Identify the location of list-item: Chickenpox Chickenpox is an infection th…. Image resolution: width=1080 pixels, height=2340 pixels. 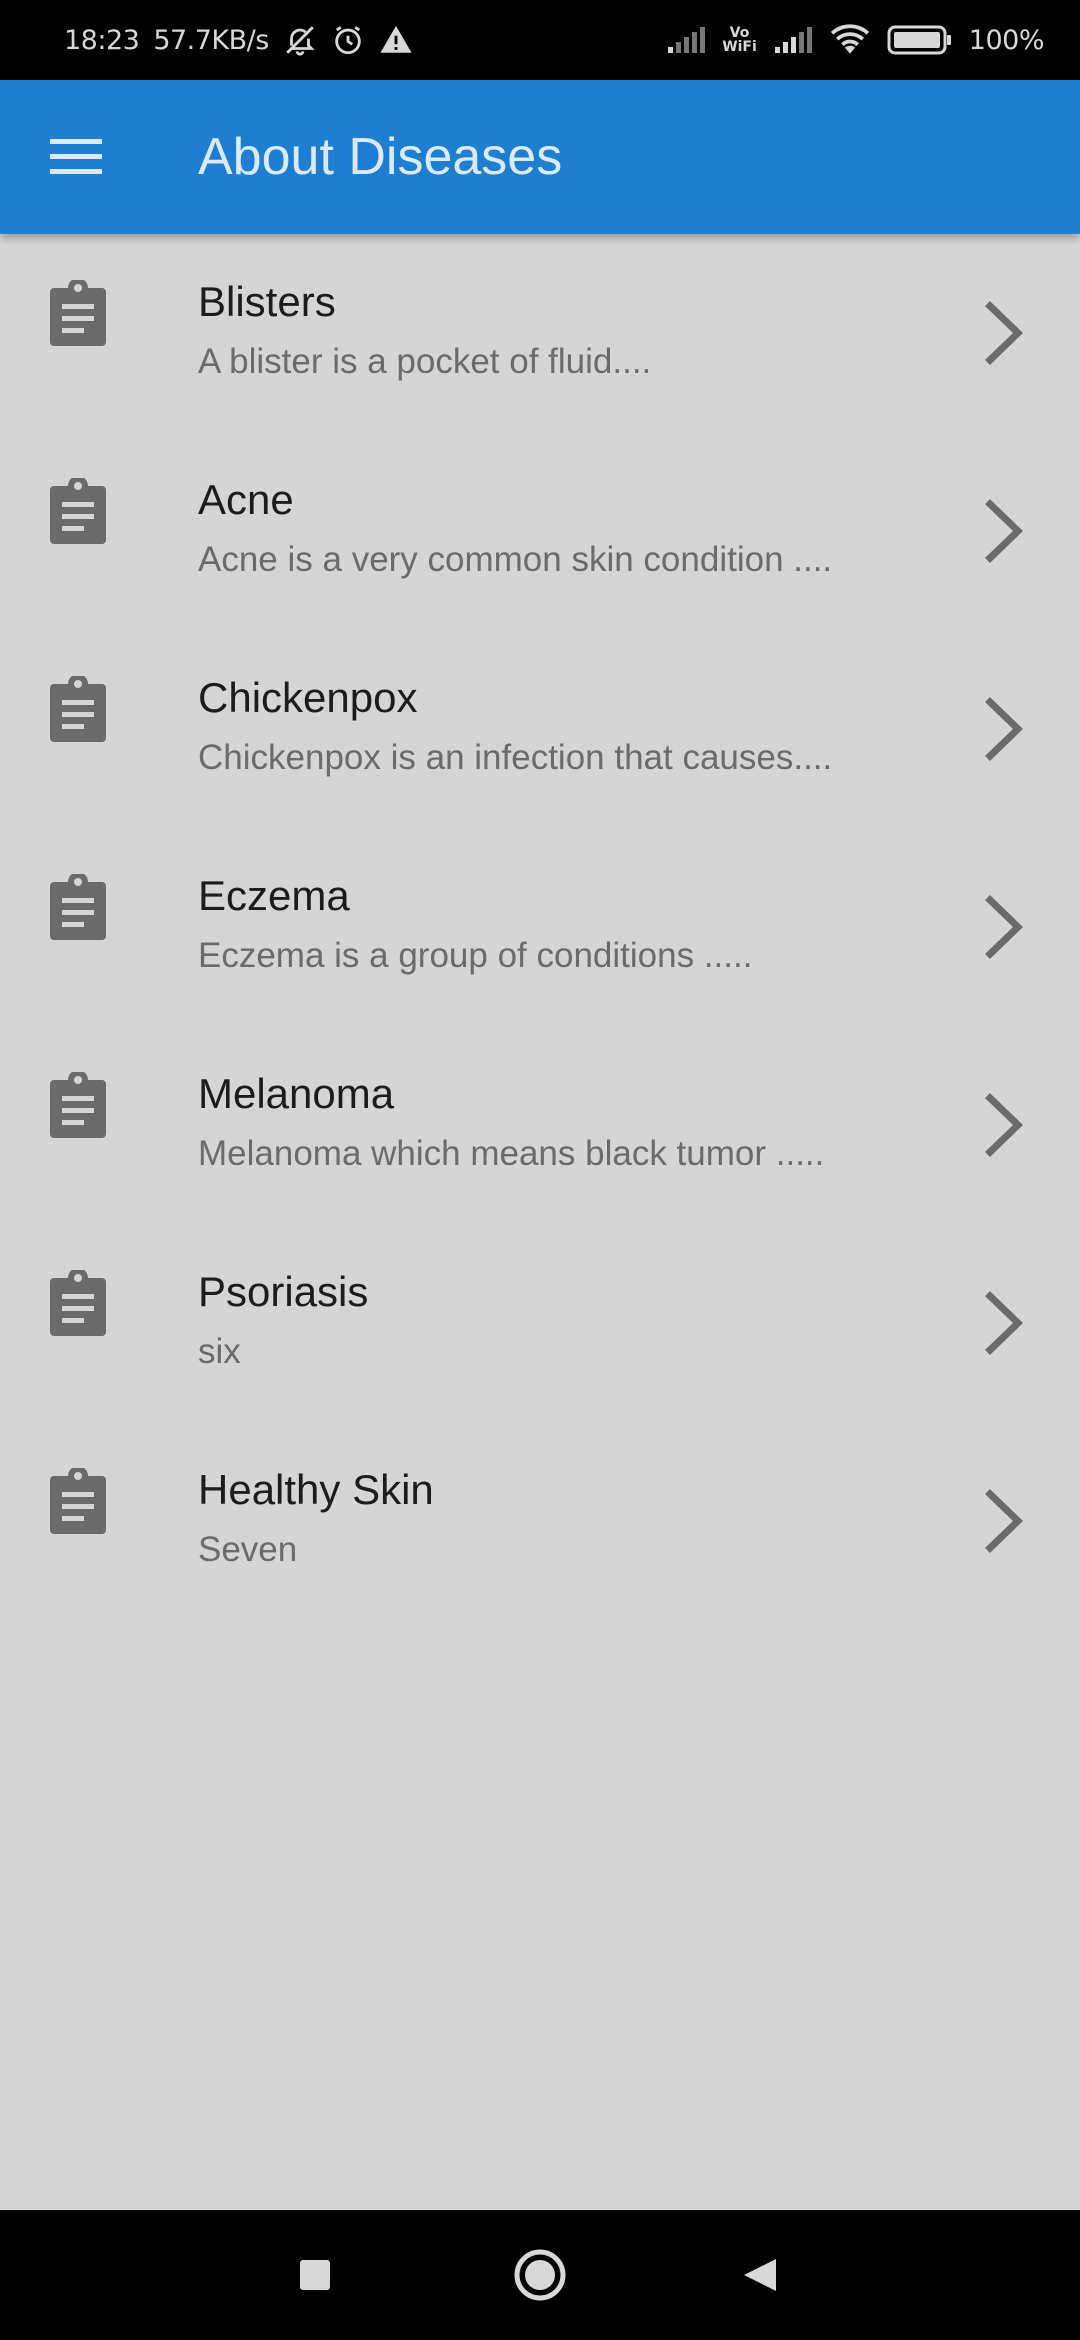
(540, 729).